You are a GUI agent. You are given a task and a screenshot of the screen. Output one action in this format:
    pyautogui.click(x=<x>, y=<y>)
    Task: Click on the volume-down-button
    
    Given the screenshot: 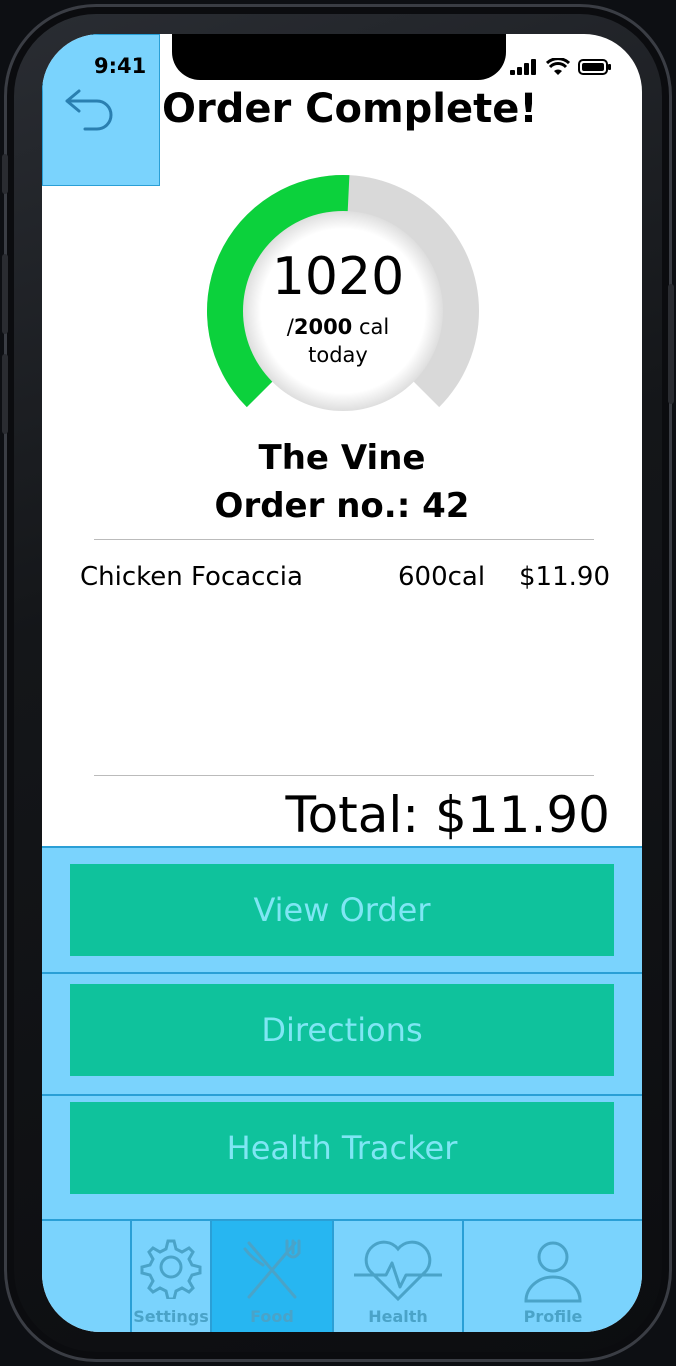 What is the action you would take?
    pyautogui.click(x=5, y=394)
    